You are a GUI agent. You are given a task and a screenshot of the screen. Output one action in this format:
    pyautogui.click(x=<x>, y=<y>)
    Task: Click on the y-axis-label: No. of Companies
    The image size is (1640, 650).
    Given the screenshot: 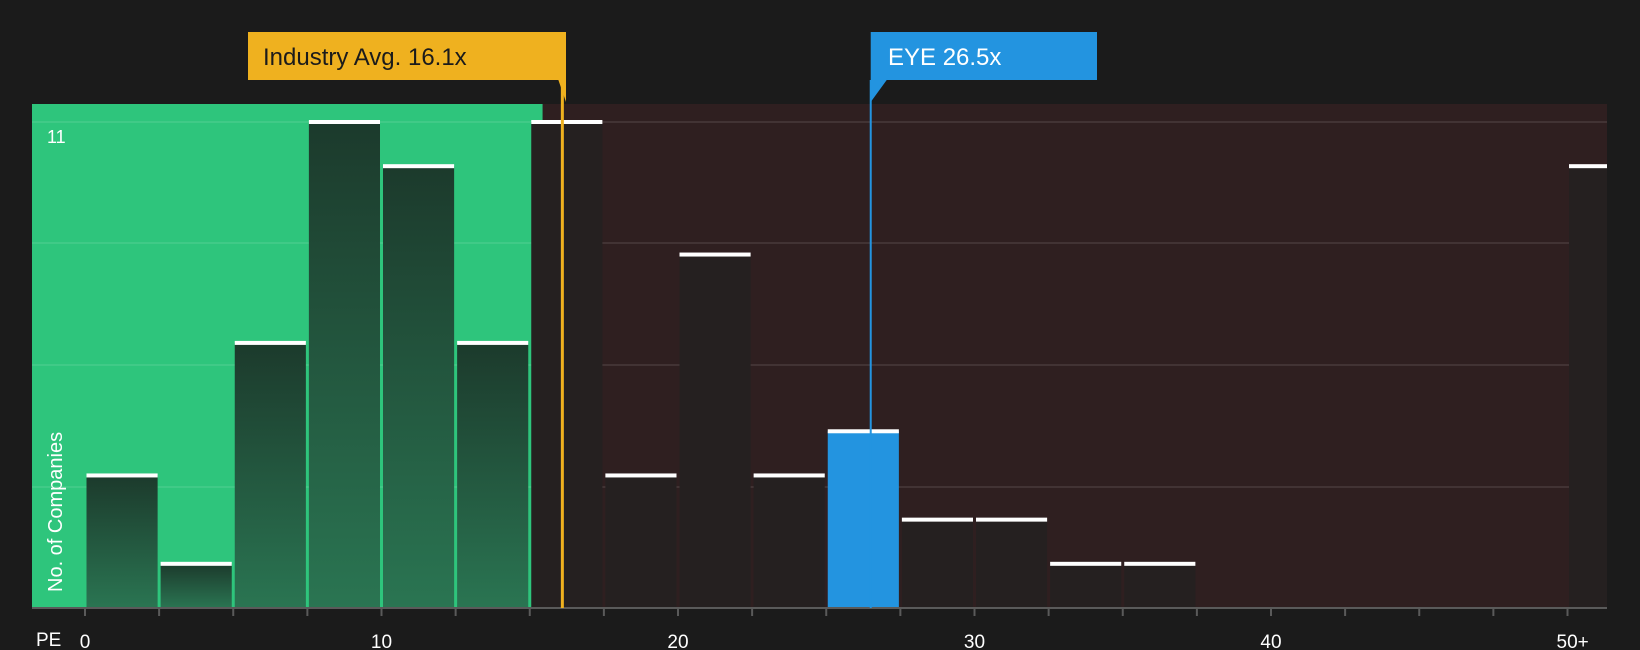 What is the action you would take?
    pyautogui.click(x=56, y=512)
    